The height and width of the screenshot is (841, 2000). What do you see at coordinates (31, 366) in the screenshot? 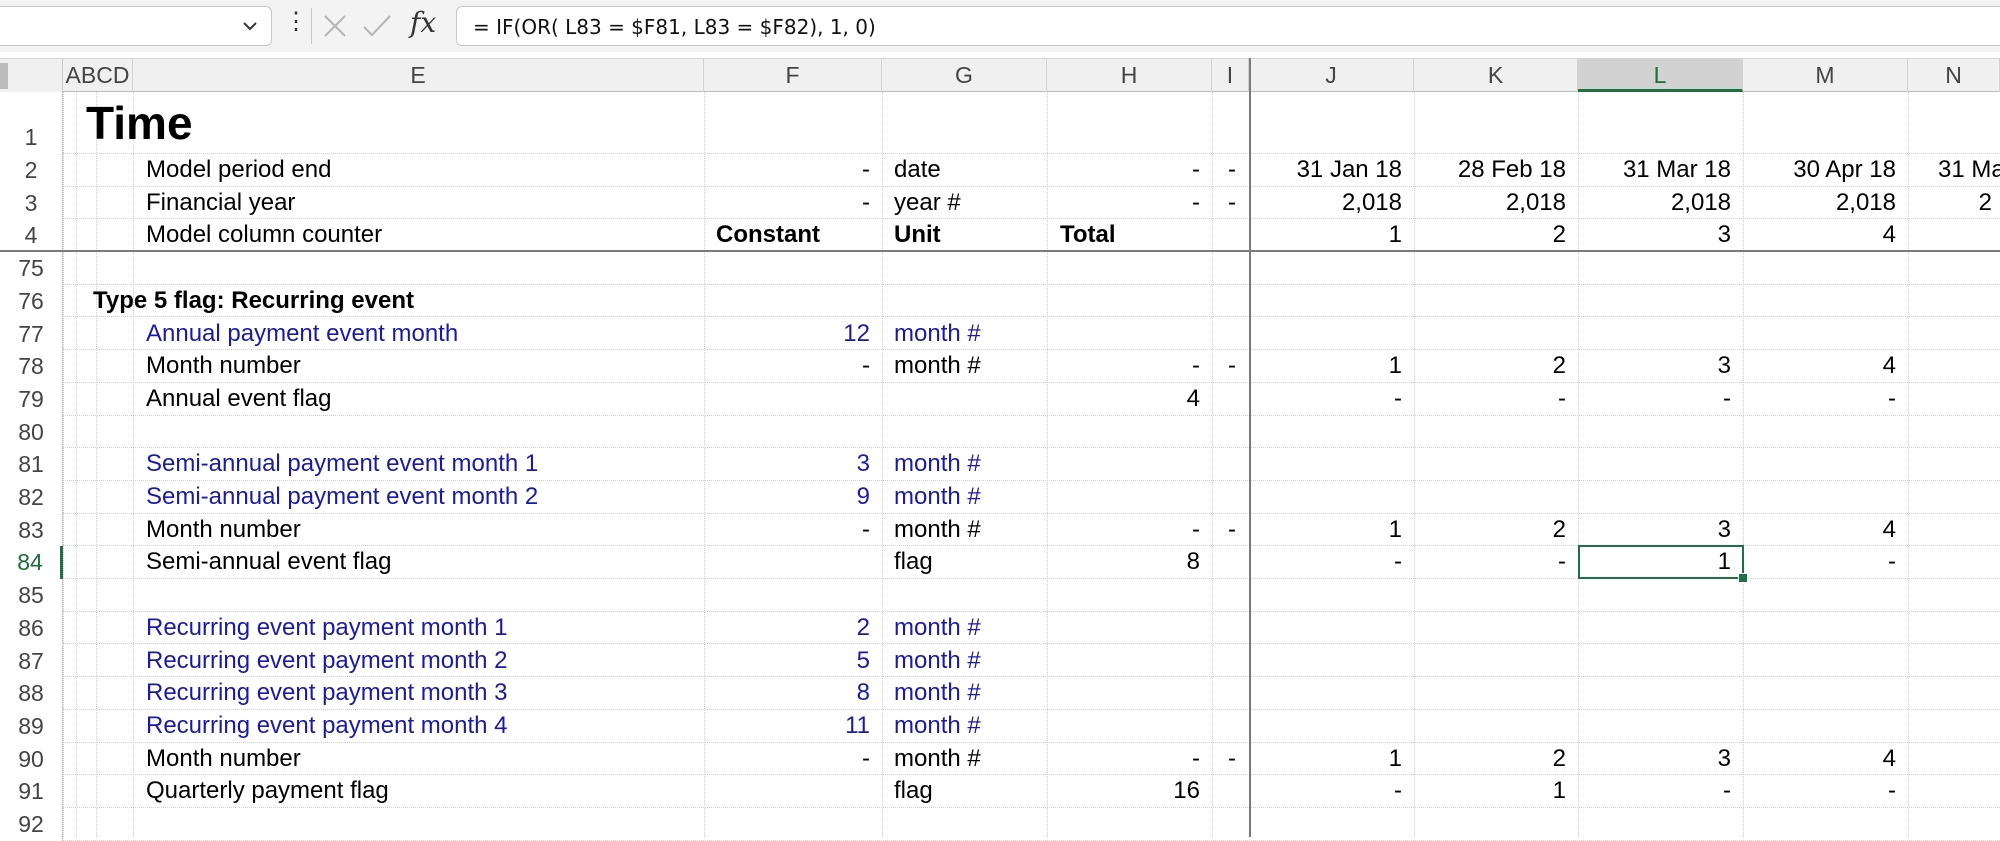
I see `row-header: 78` at bounding box center [31, 366].